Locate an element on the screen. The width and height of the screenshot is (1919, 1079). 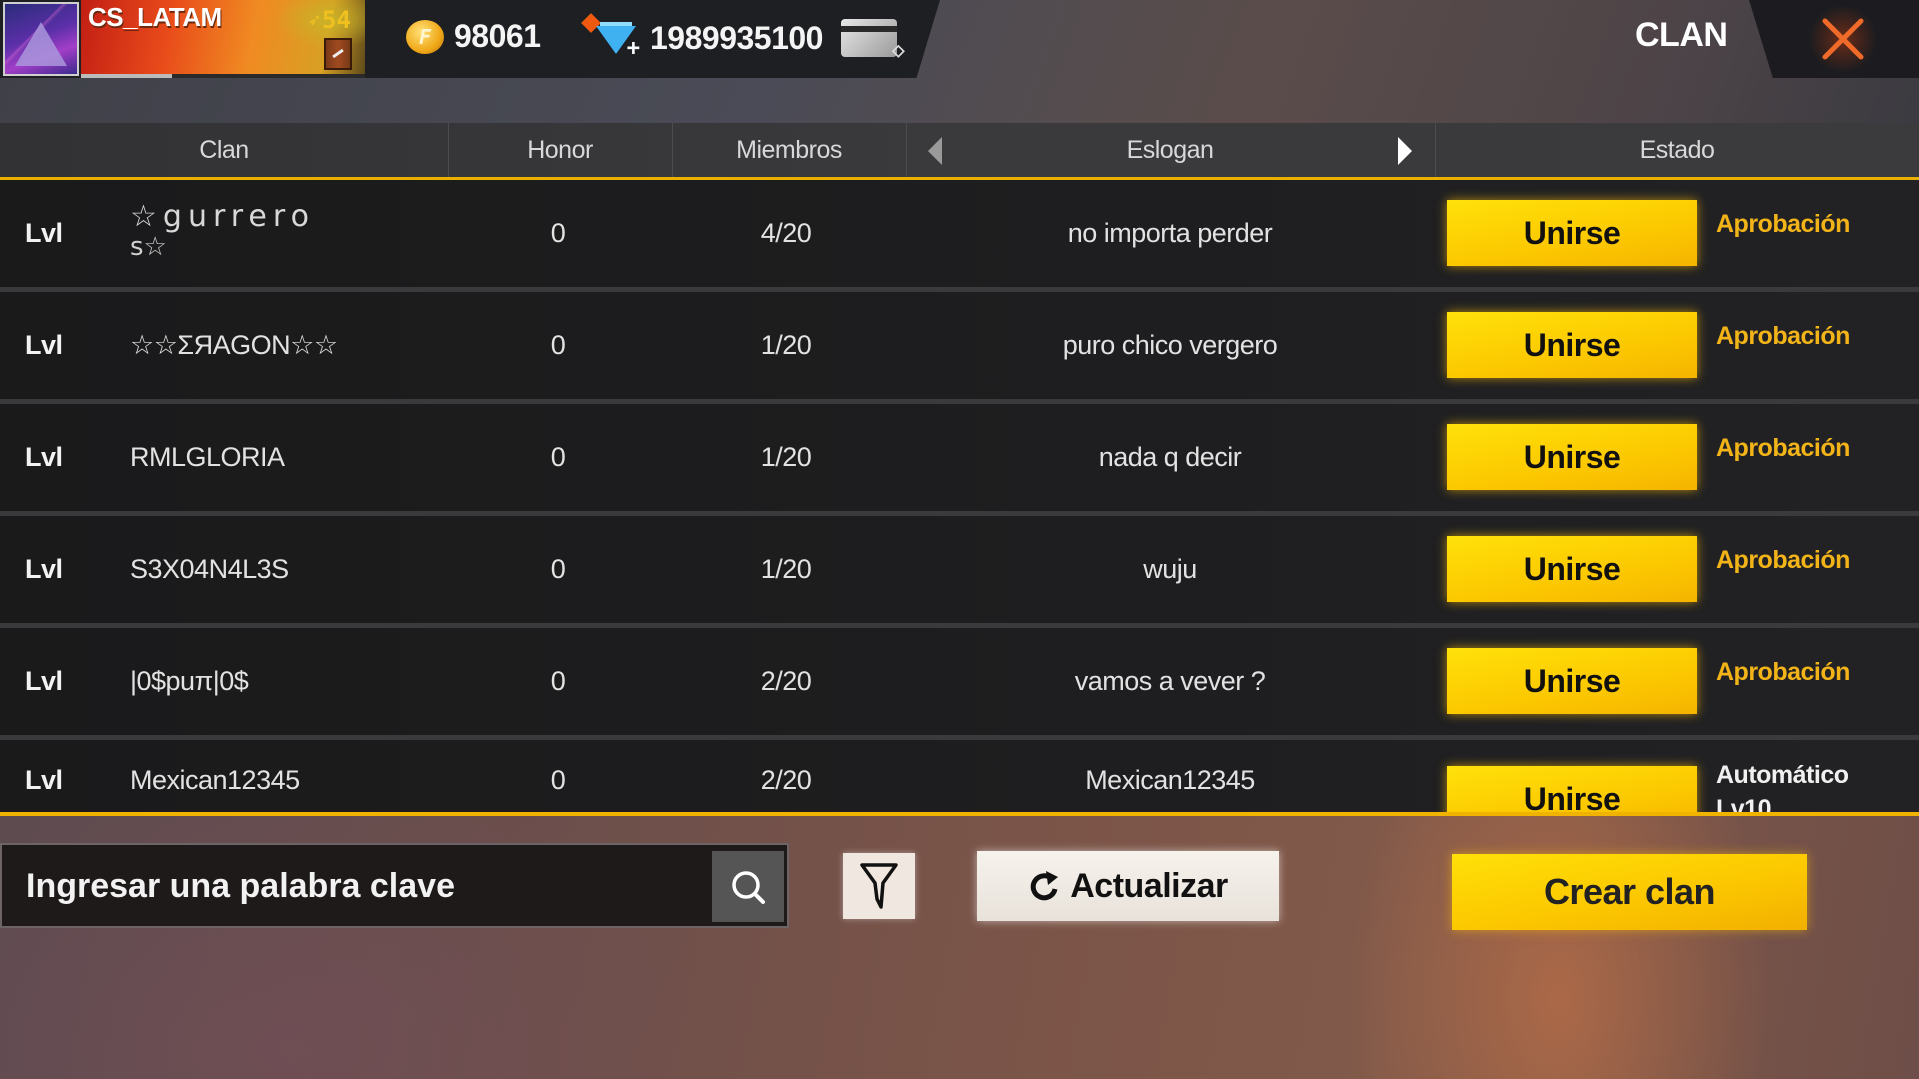
level-wing-icon: ➶ is located at coordinates (314, 20).